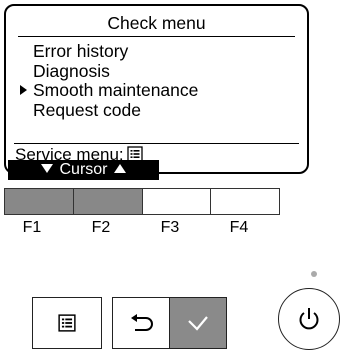 The image size is (349, 361). I want to click on page-title: Check menu, so click(156, 23).